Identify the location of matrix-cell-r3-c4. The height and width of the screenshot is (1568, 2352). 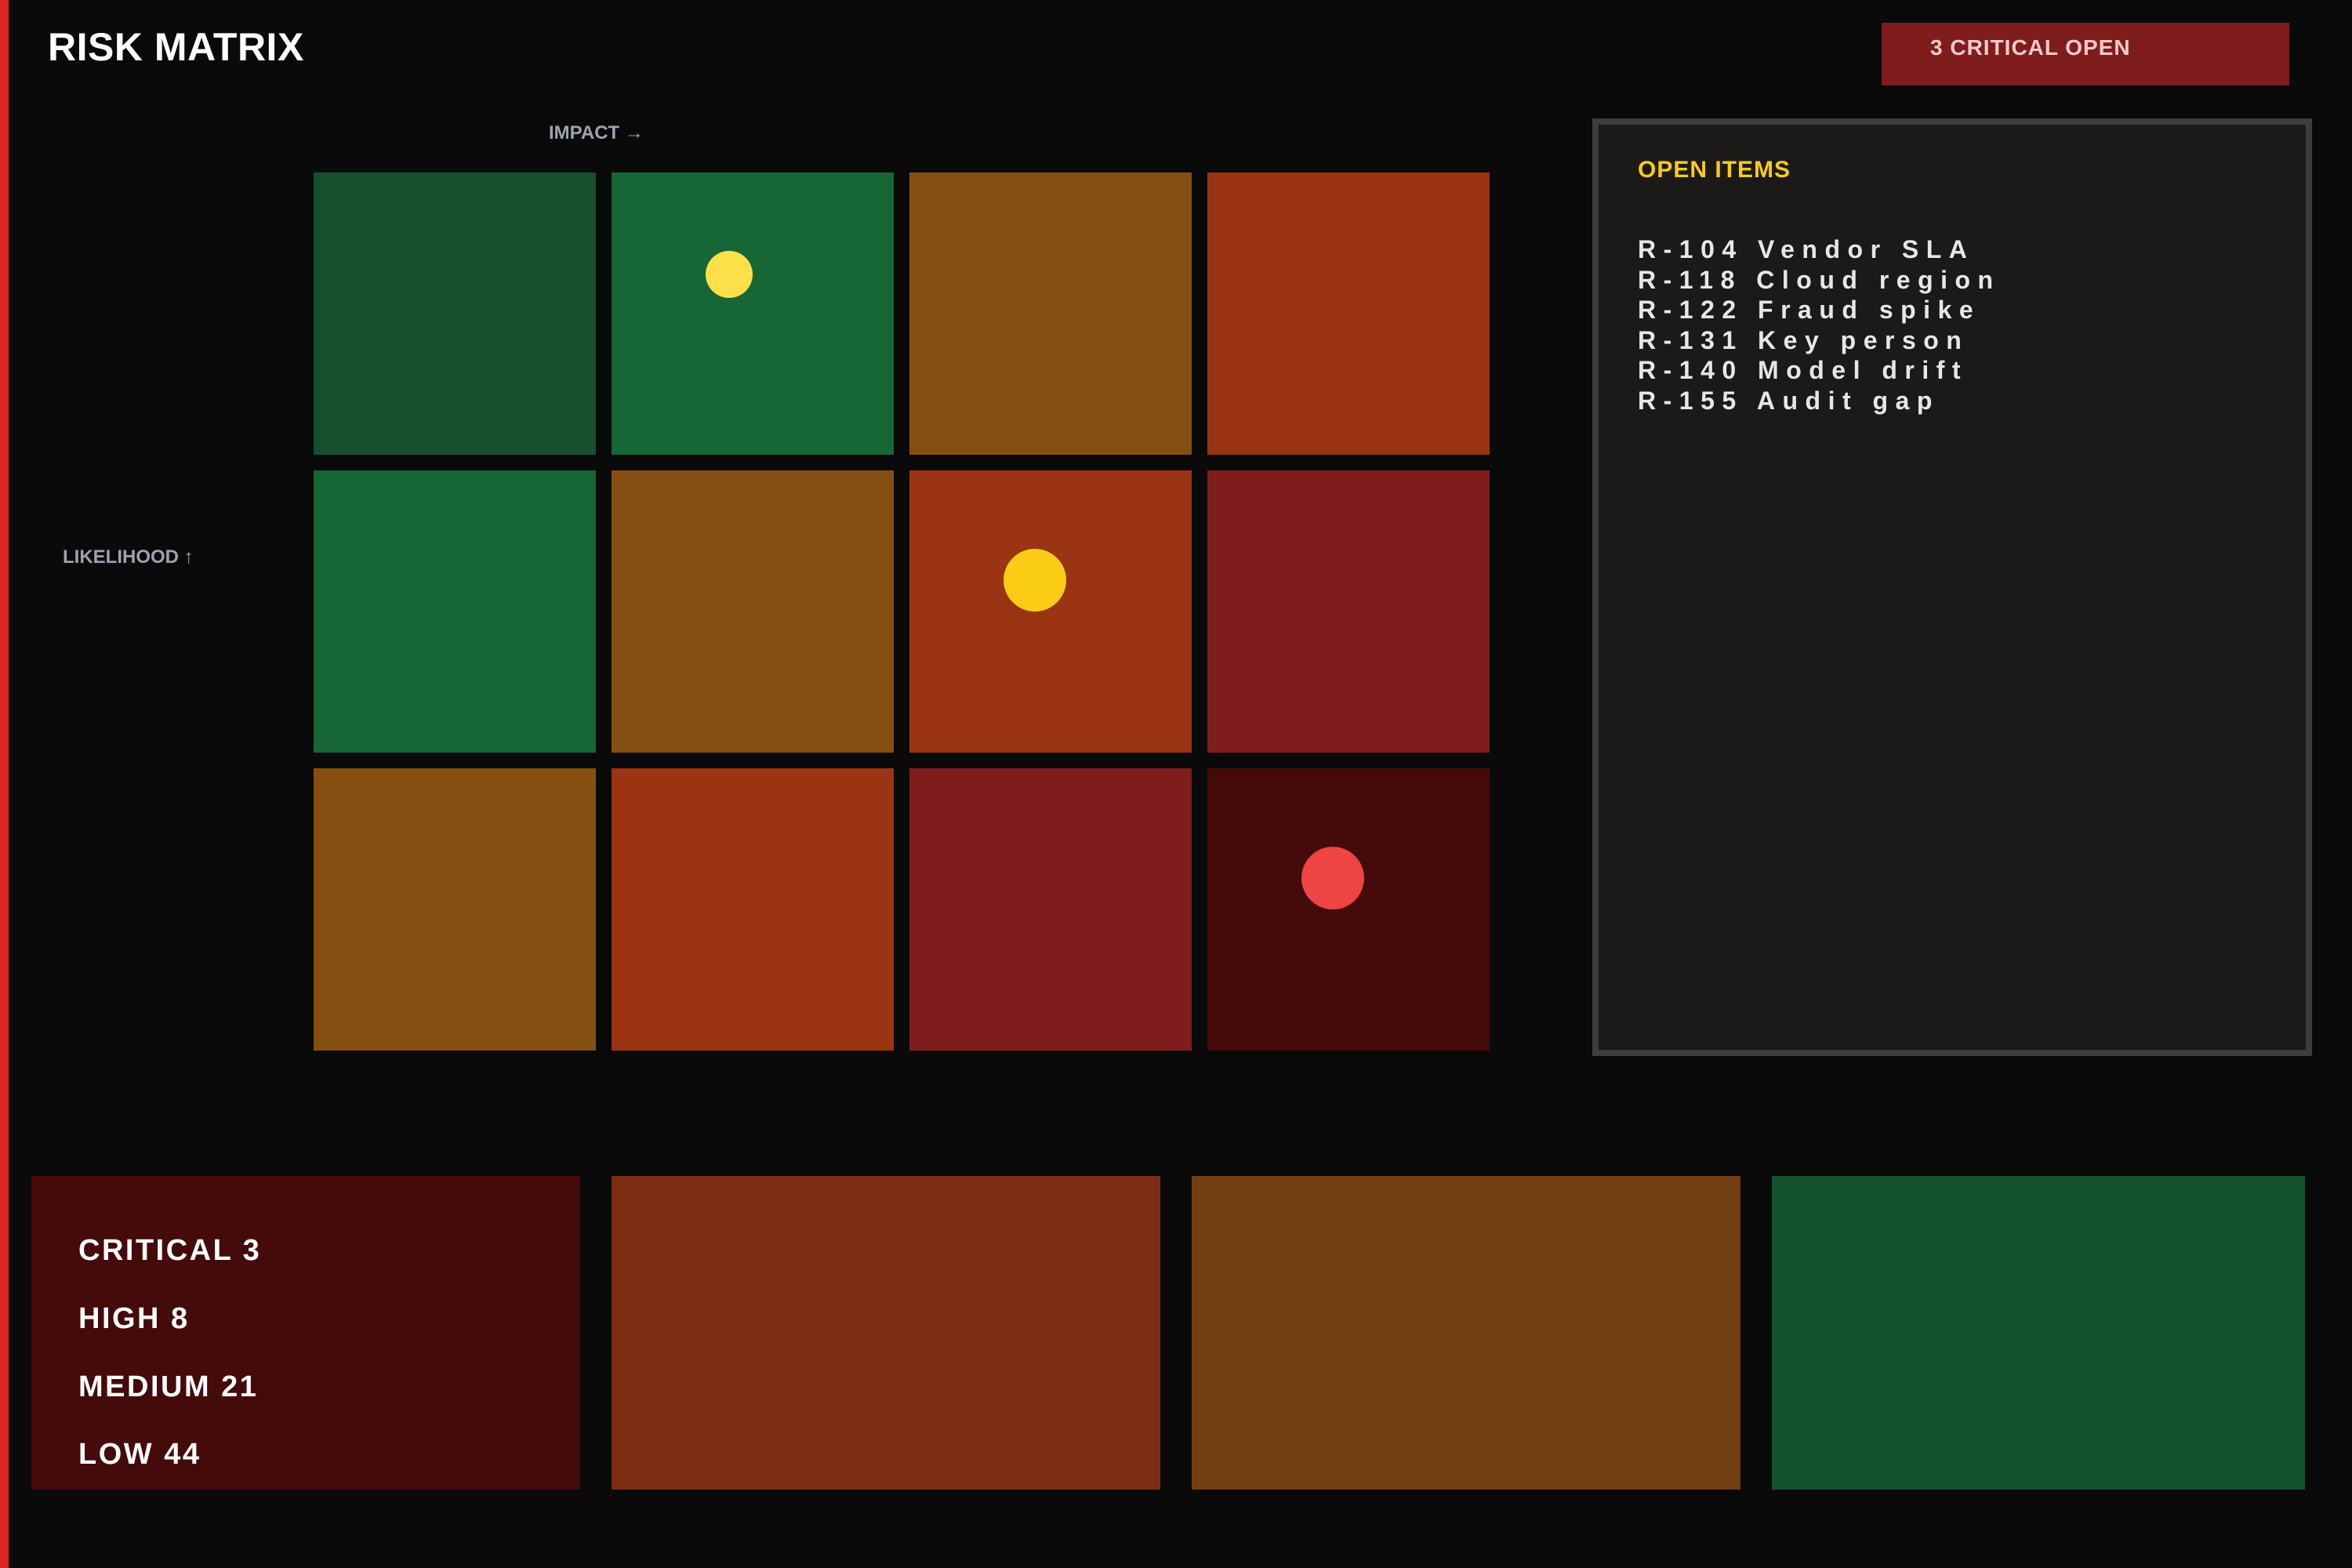
(1348, 909).